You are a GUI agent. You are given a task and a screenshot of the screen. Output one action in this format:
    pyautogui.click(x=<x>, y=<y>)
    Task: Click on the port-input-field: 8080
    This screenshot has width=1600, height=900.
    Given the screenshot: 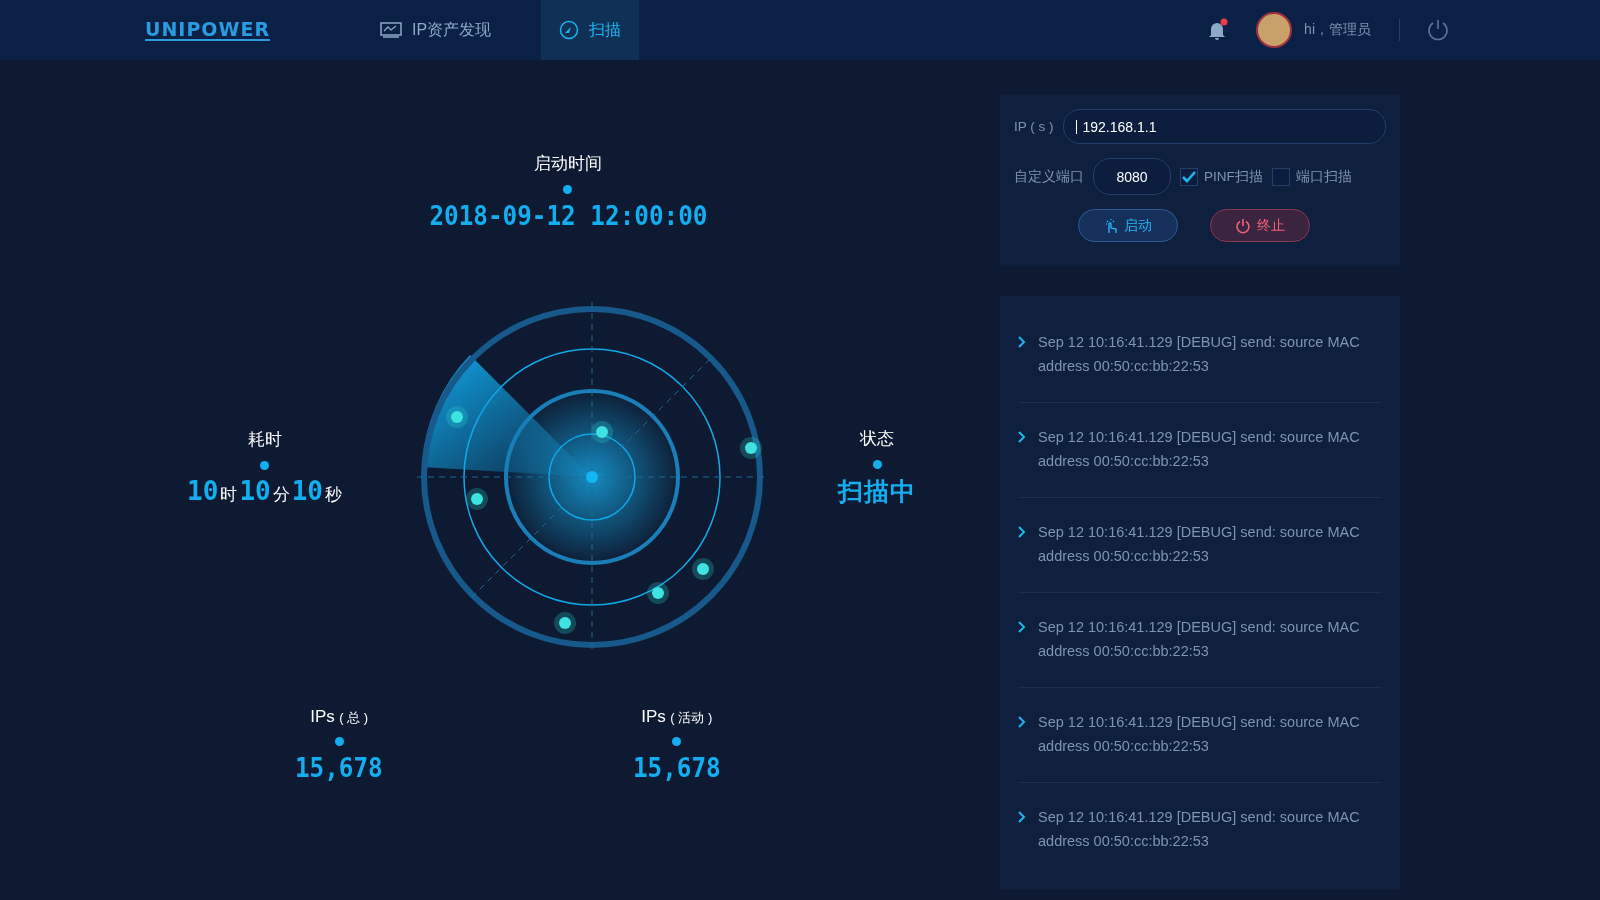 What is the action you would take?
    pyautogui.click(x=1132, y=176)
    